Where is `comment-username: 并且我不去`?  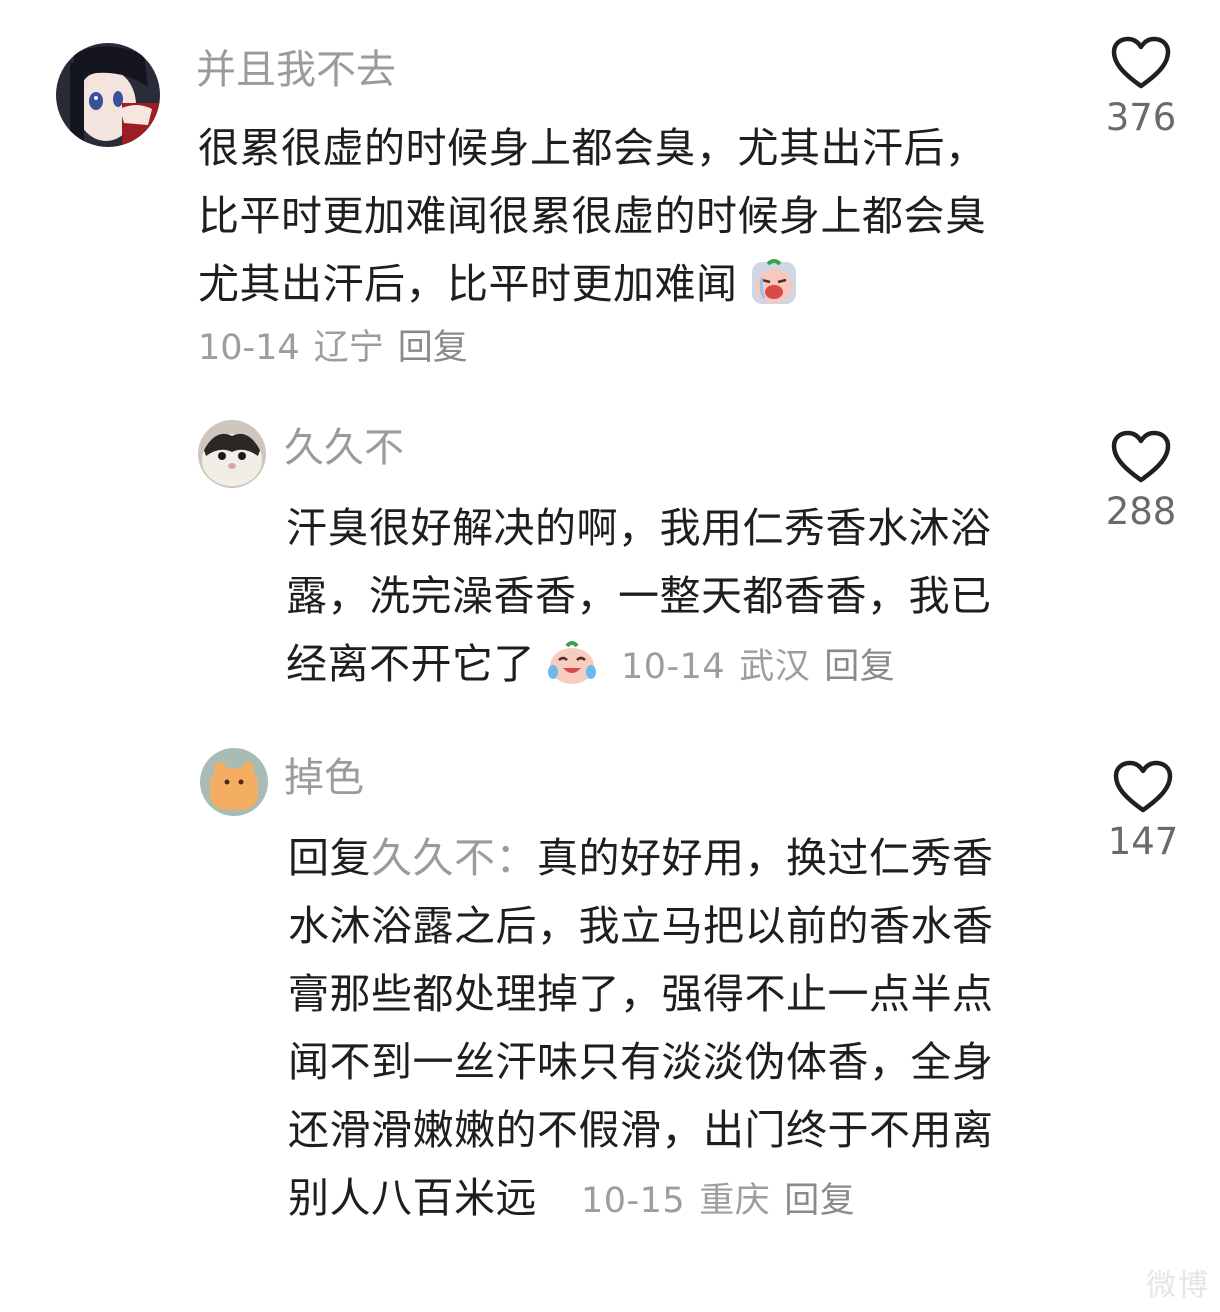 comment-username: 并且我不去 is located at coordinates (296, 70).